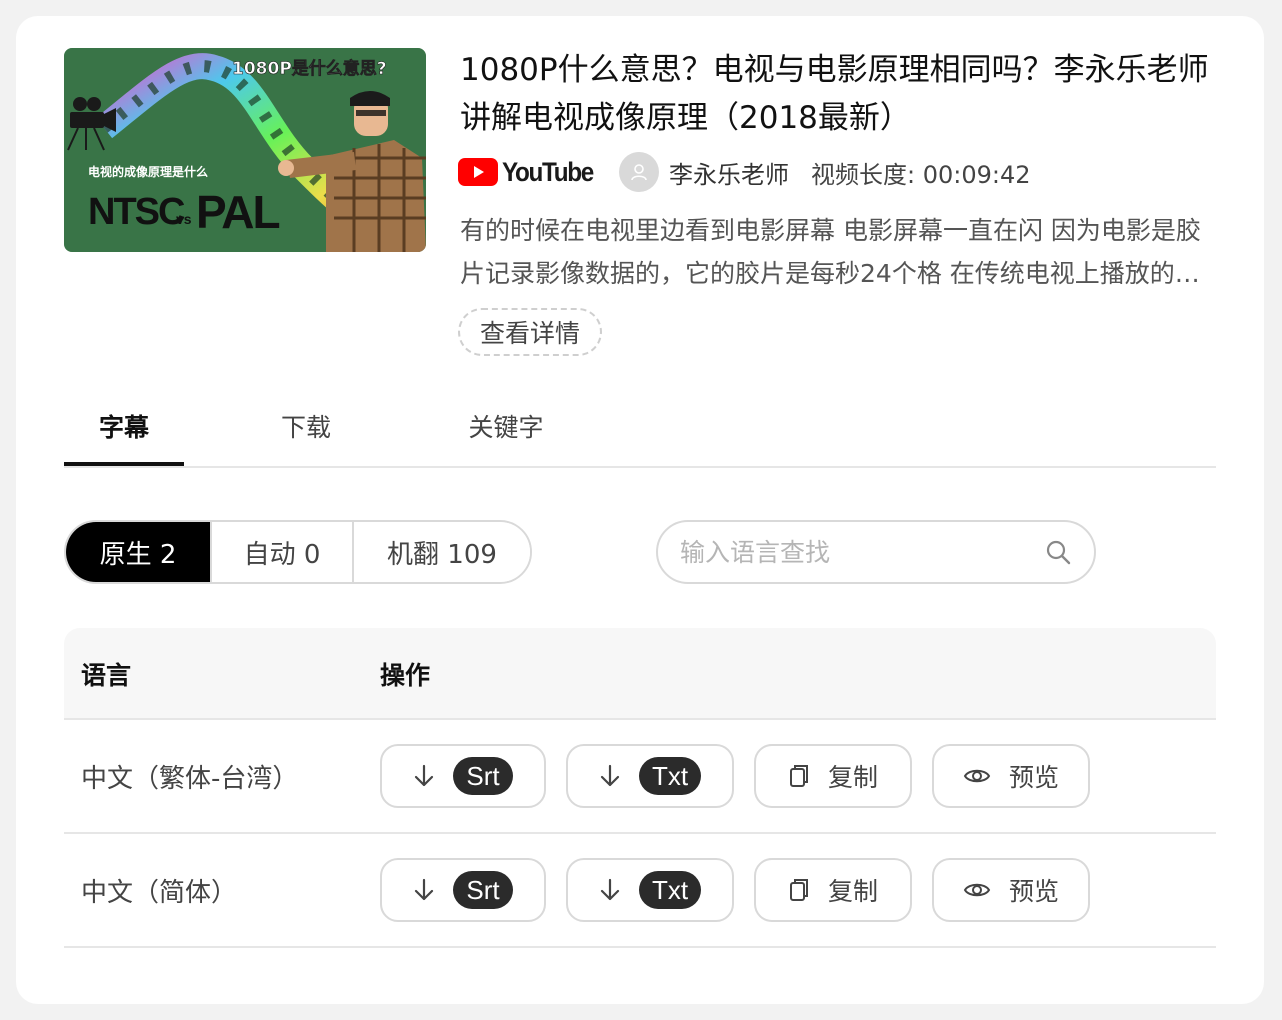  I want to click on table-row: 中文（简体） Srt Txt 复制 预览, so click(640, 891).